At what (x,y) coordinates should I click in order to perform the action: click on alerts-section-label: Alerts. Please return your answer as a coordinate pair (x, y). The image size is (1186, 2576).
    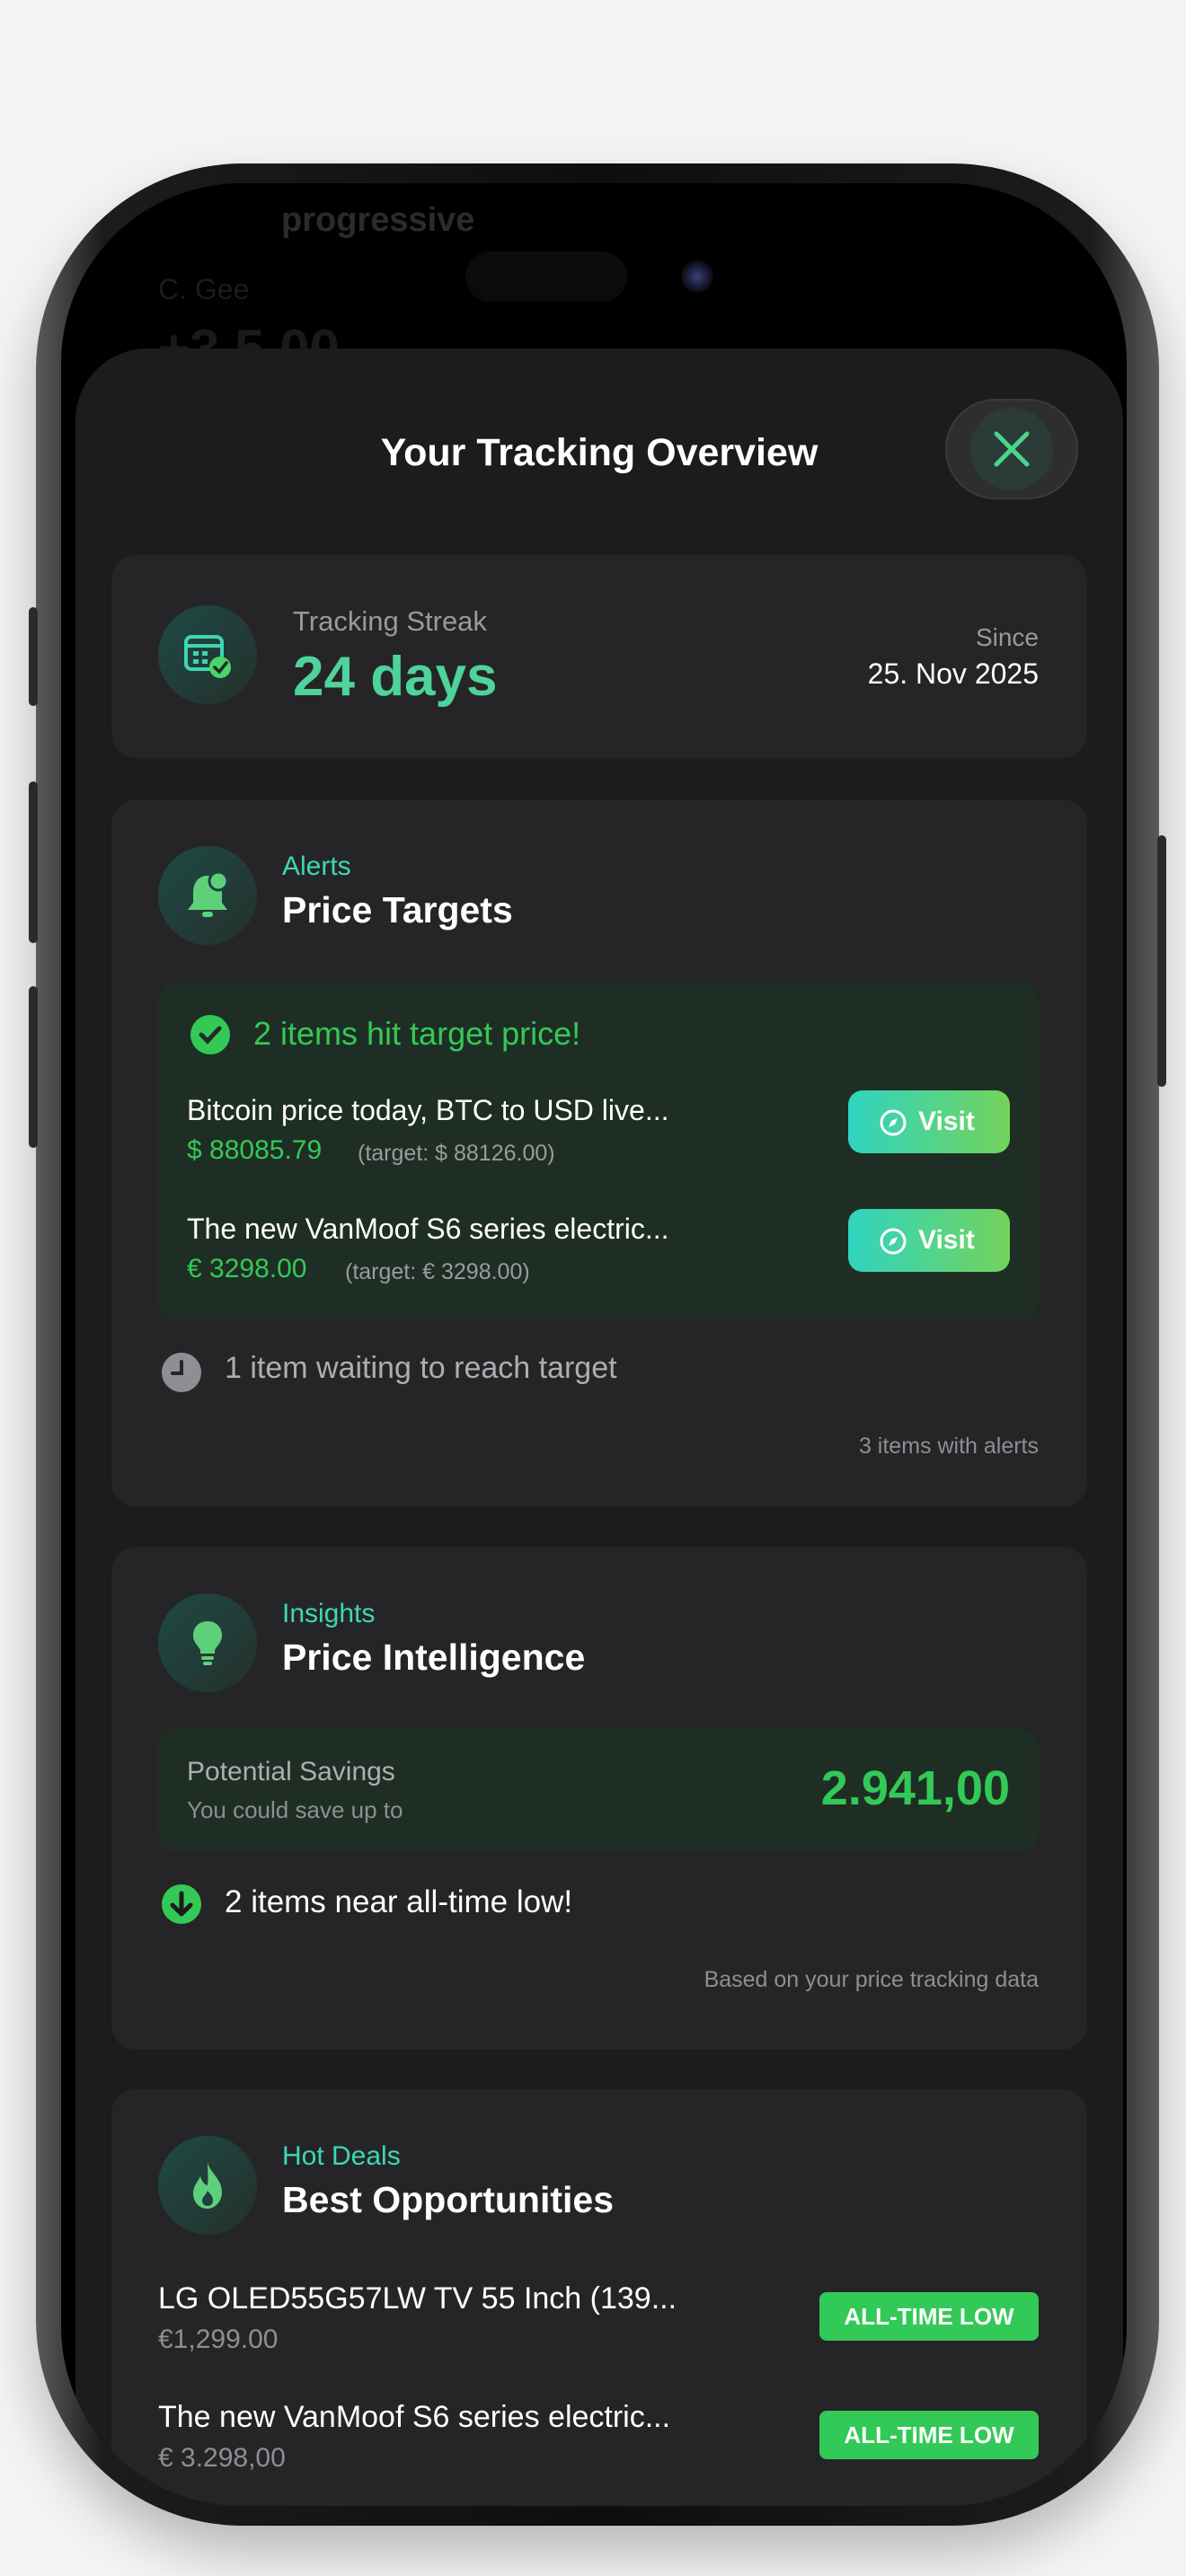
    Looking at the image, I should click on (316, 866).